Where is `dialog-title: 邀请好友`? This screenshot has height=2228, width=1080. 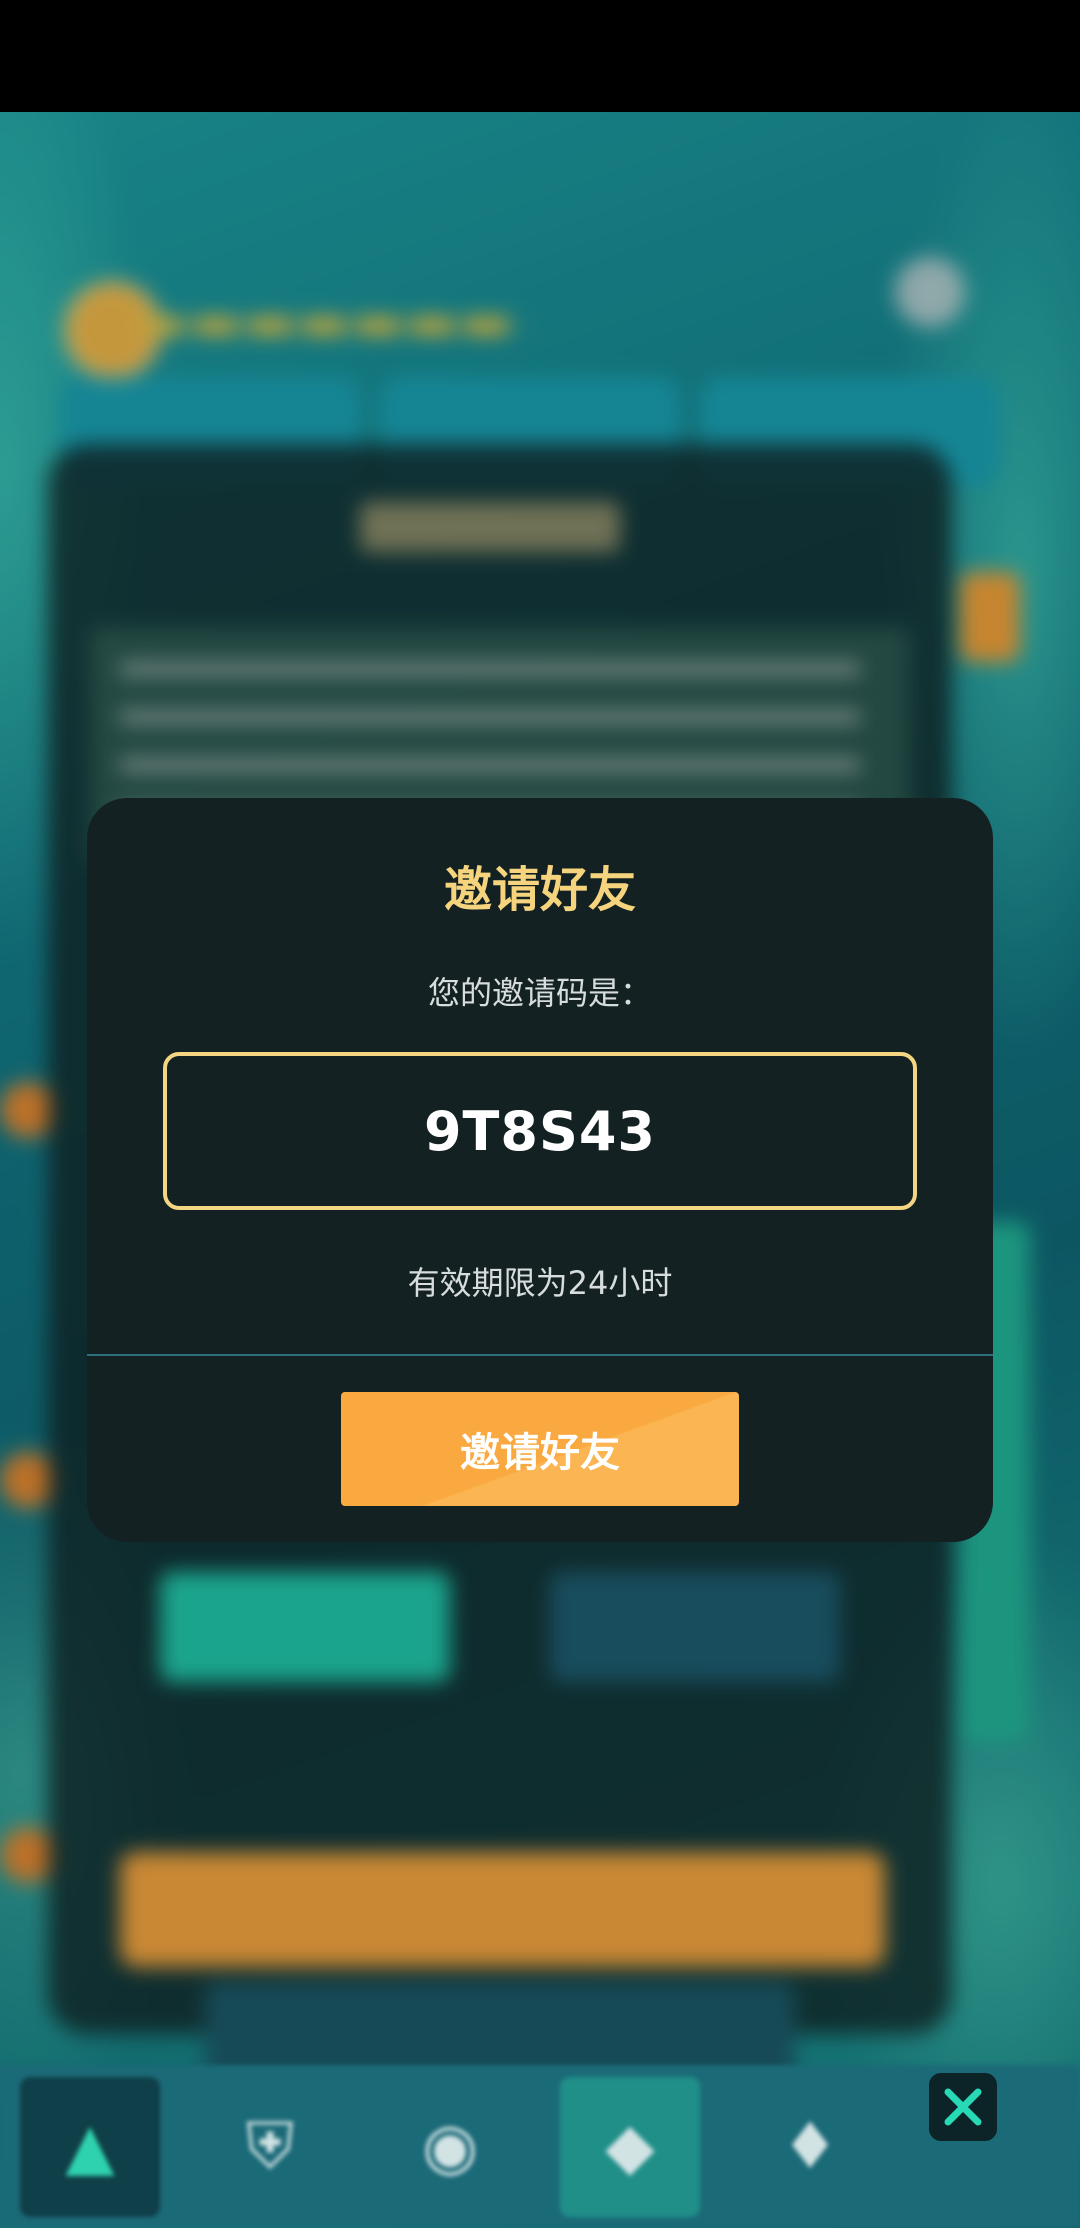
dialog-title: 邀请好友 is located at coordinates (539, 890).